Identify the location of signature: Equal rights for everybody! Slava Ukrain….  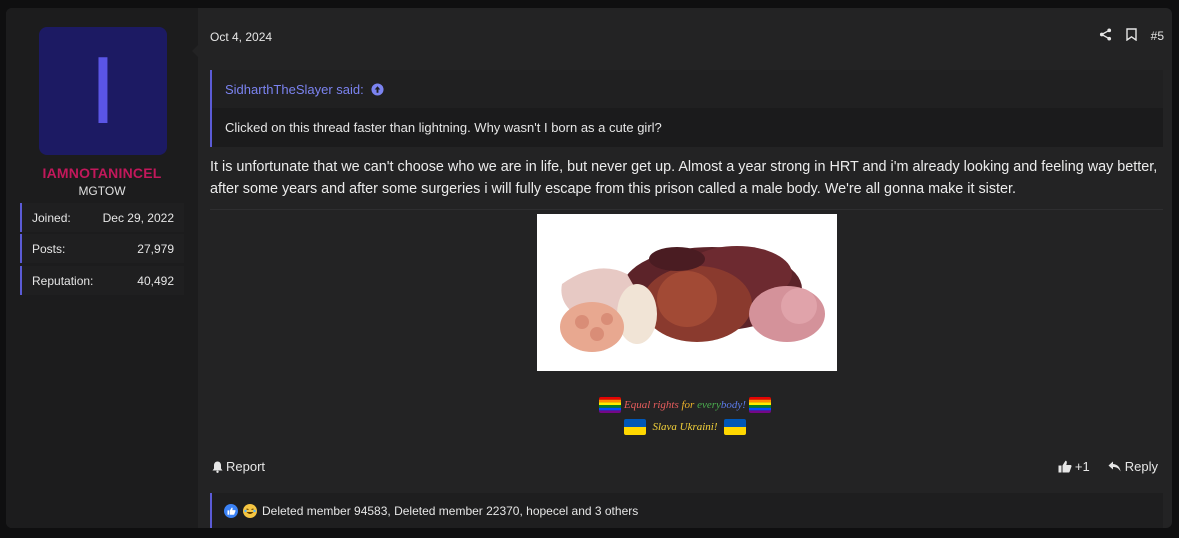
(685, 416).